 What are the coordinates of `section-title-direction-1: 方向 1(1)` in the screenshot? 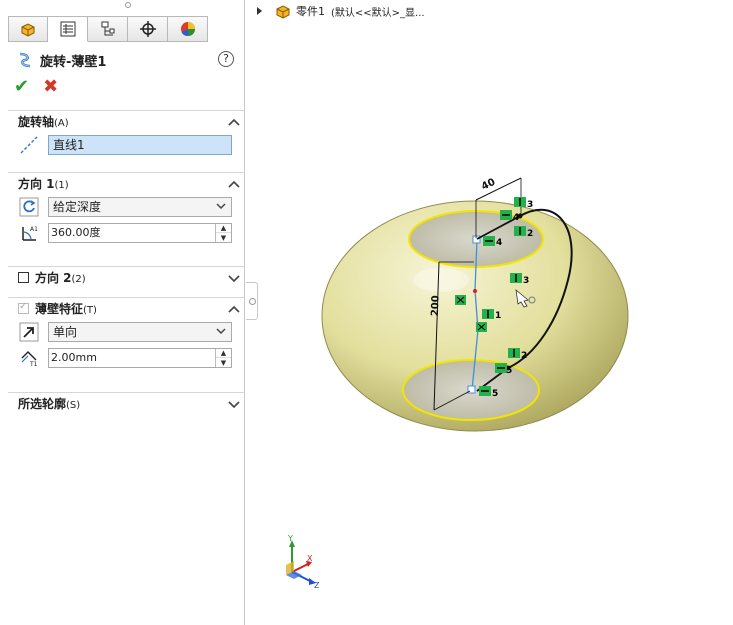 It's located at (43, 184).